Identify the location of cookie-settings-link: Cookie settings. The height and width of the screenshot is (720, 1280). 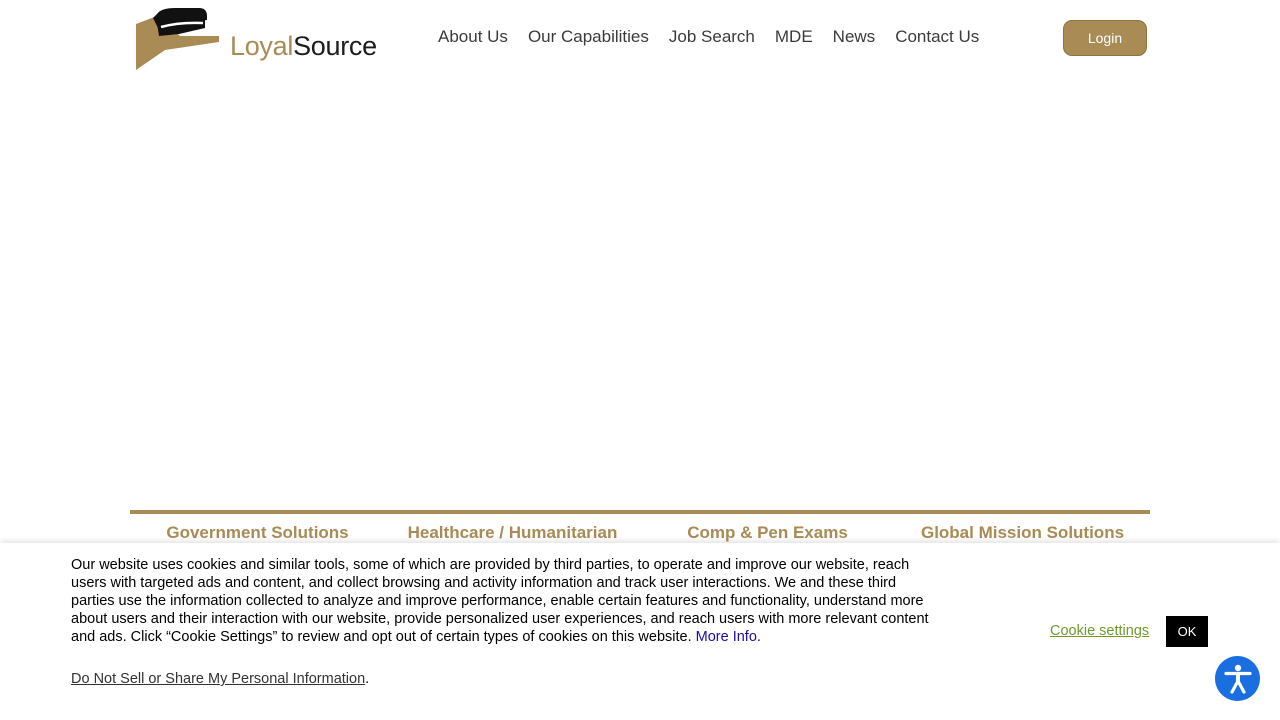
(1099, 631).